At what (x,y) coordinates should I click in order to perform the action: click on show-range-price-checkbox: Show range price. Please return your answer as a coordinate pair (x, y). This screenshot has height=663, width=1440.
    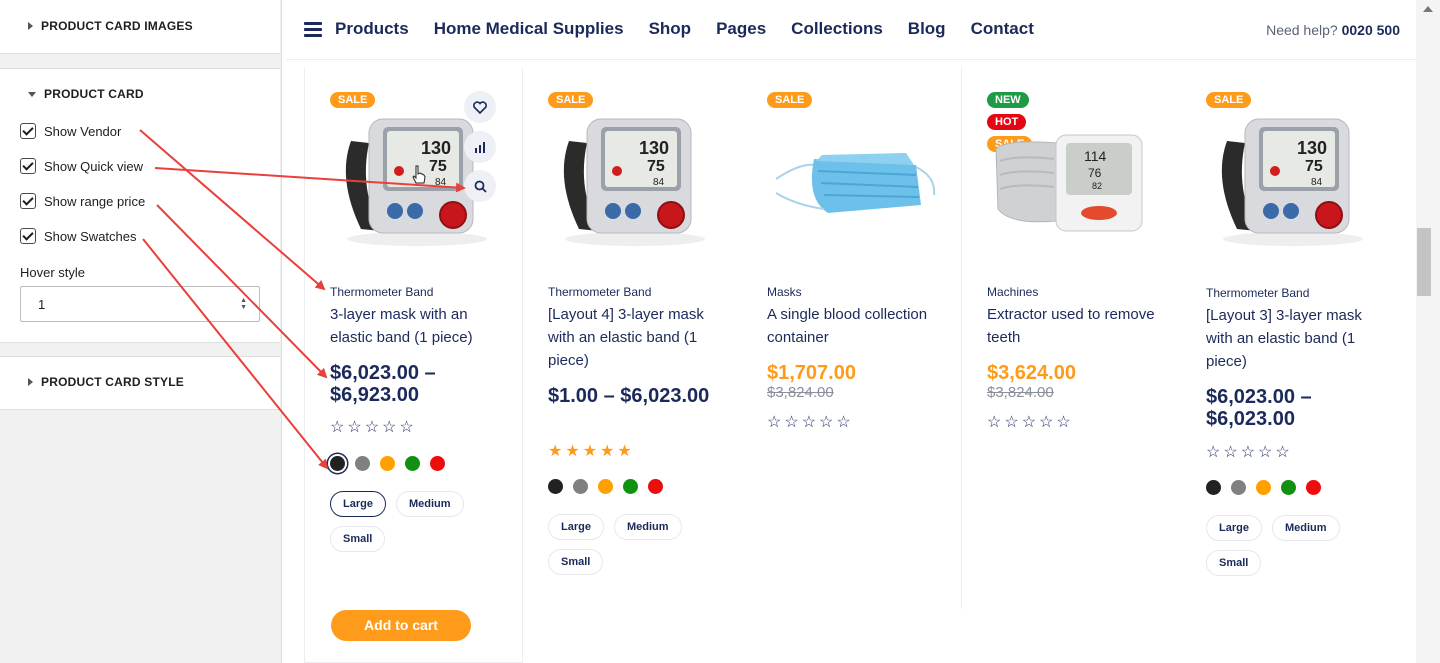
    Looking at the image, I should click on (82, 201).